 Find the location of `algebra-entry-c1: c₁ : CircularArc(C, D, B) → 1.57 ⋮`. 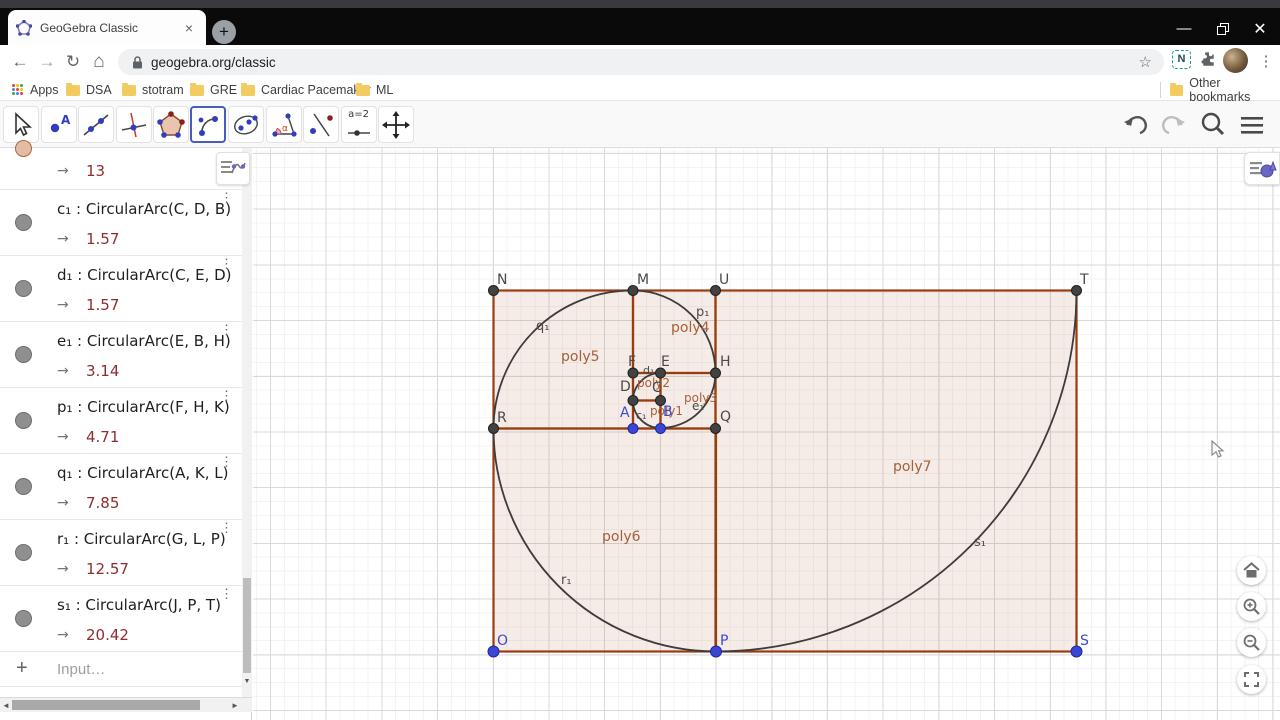

algebra-entry-c1: c₁ : CircularArc(C, D, B) → 1.57 ⋮ is located at coordinates (121, 223).